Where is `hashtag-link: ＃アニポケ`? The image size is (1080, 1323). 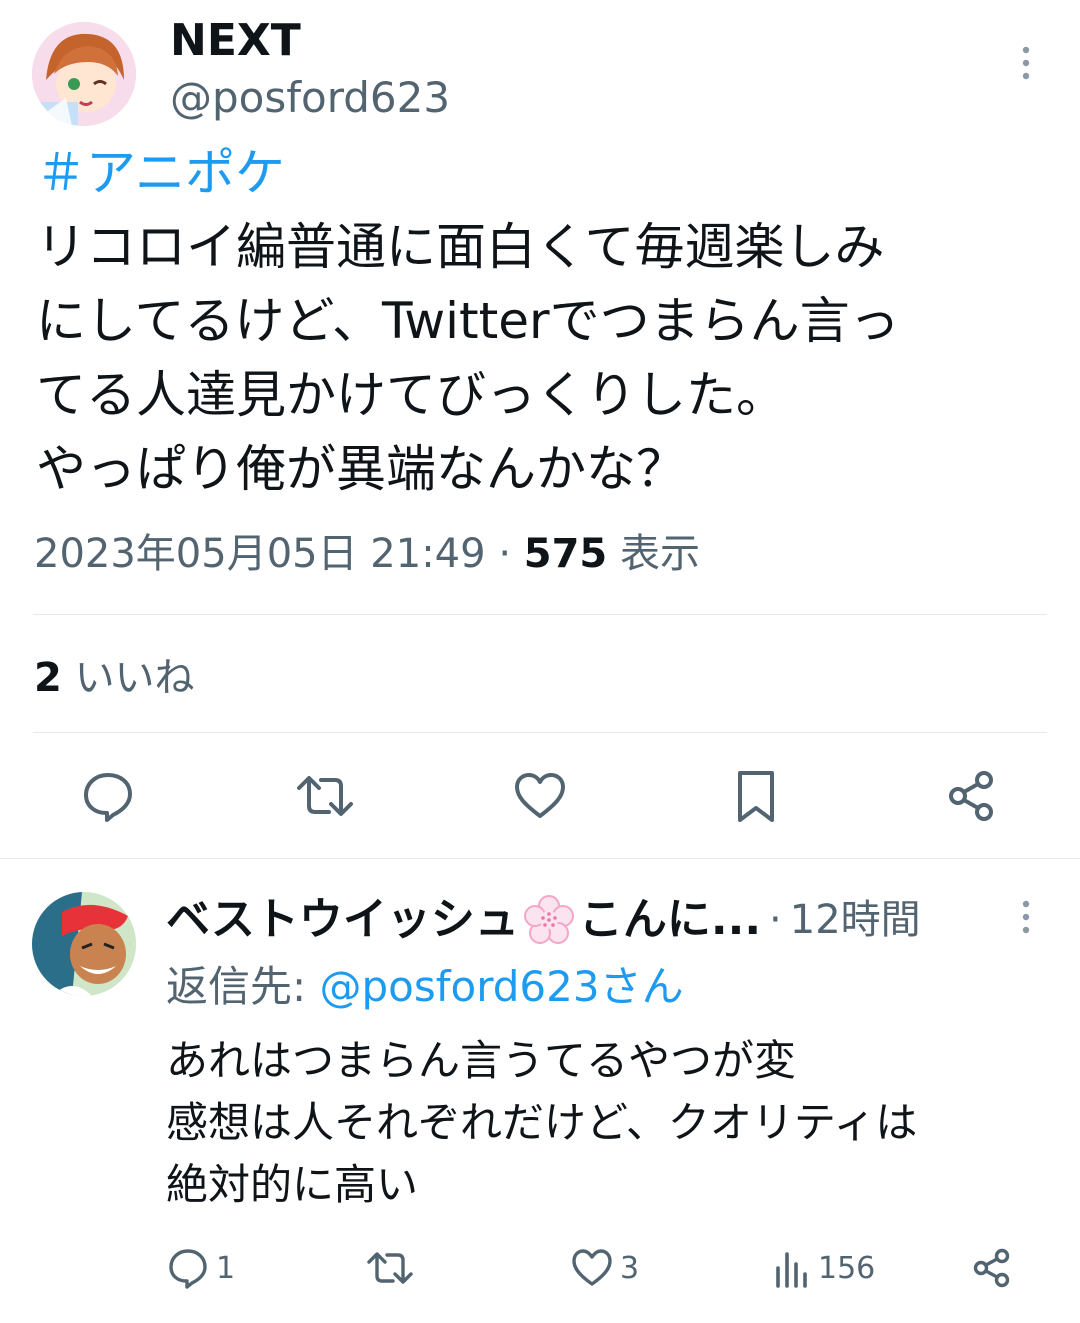
hashtag-link: ＃アニポケ is located at coordinates (160, 173).